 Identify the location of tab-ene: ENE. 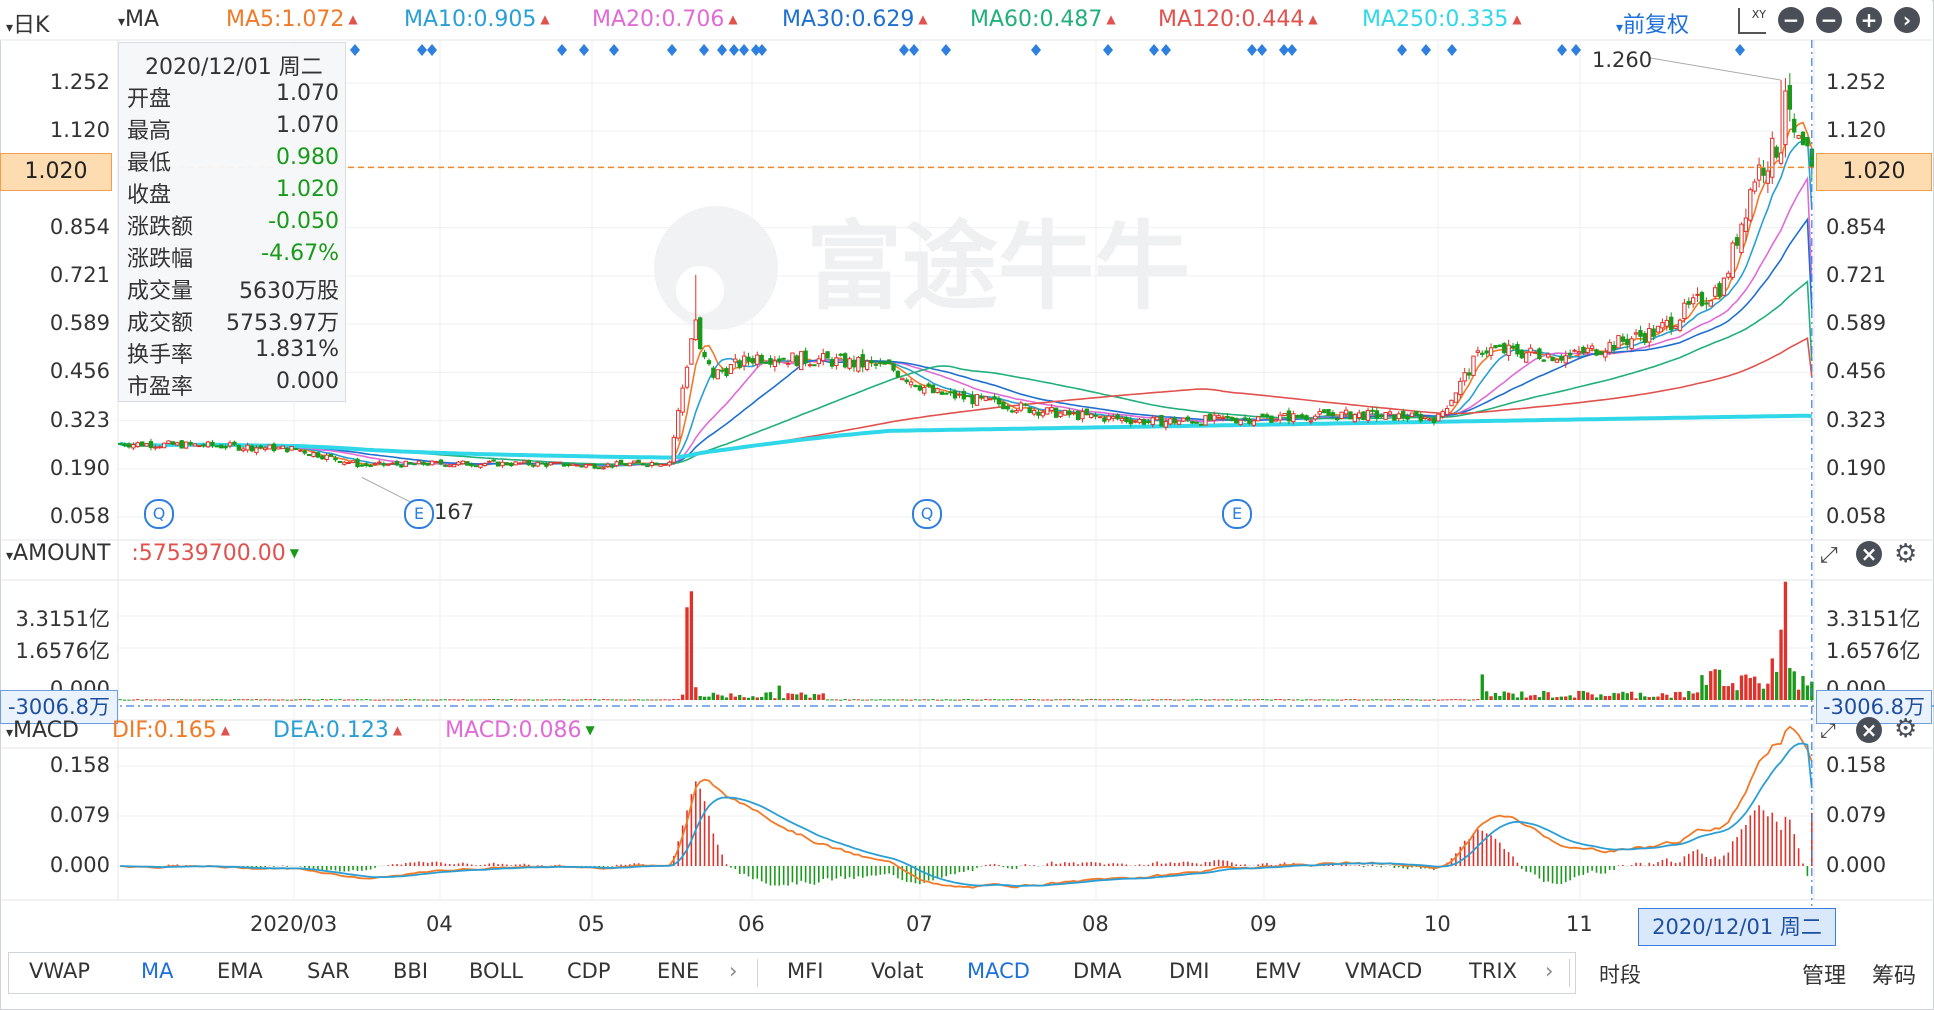
(678, 971).